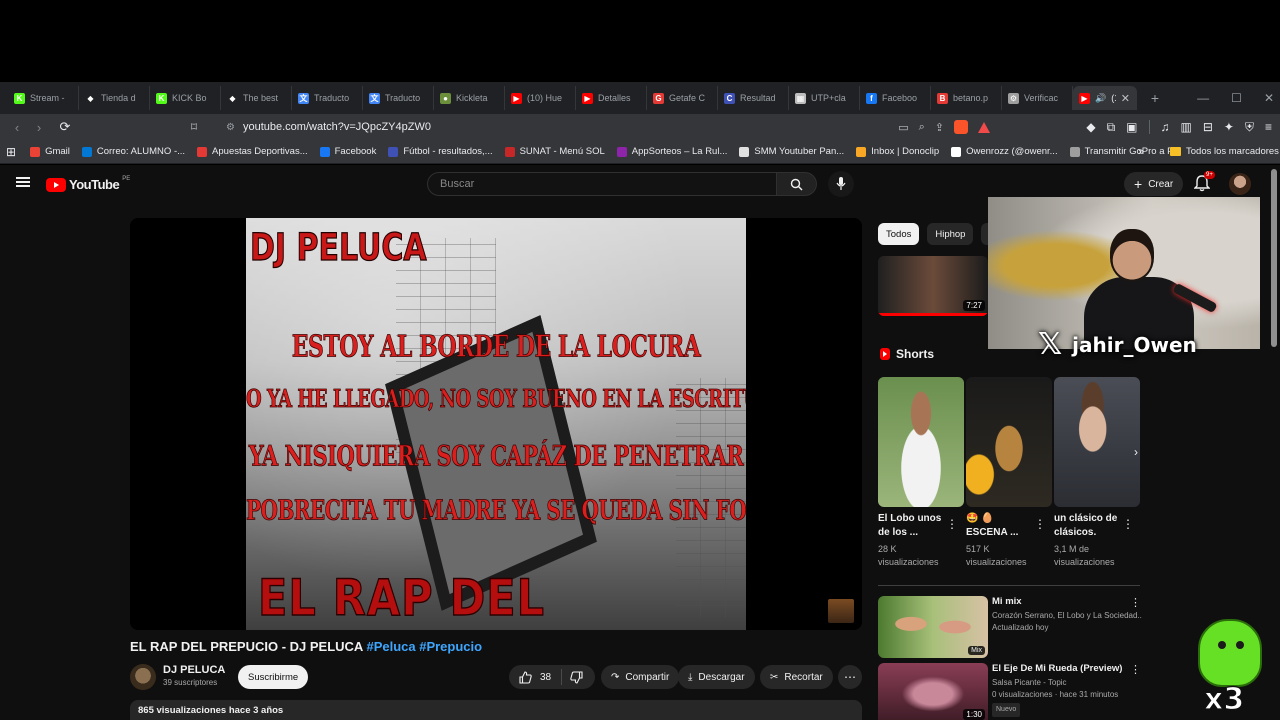  Describe the element at coordinates (933, 627) in the screenshot. I see `recommendation-thumbnail: Mix` at that location.